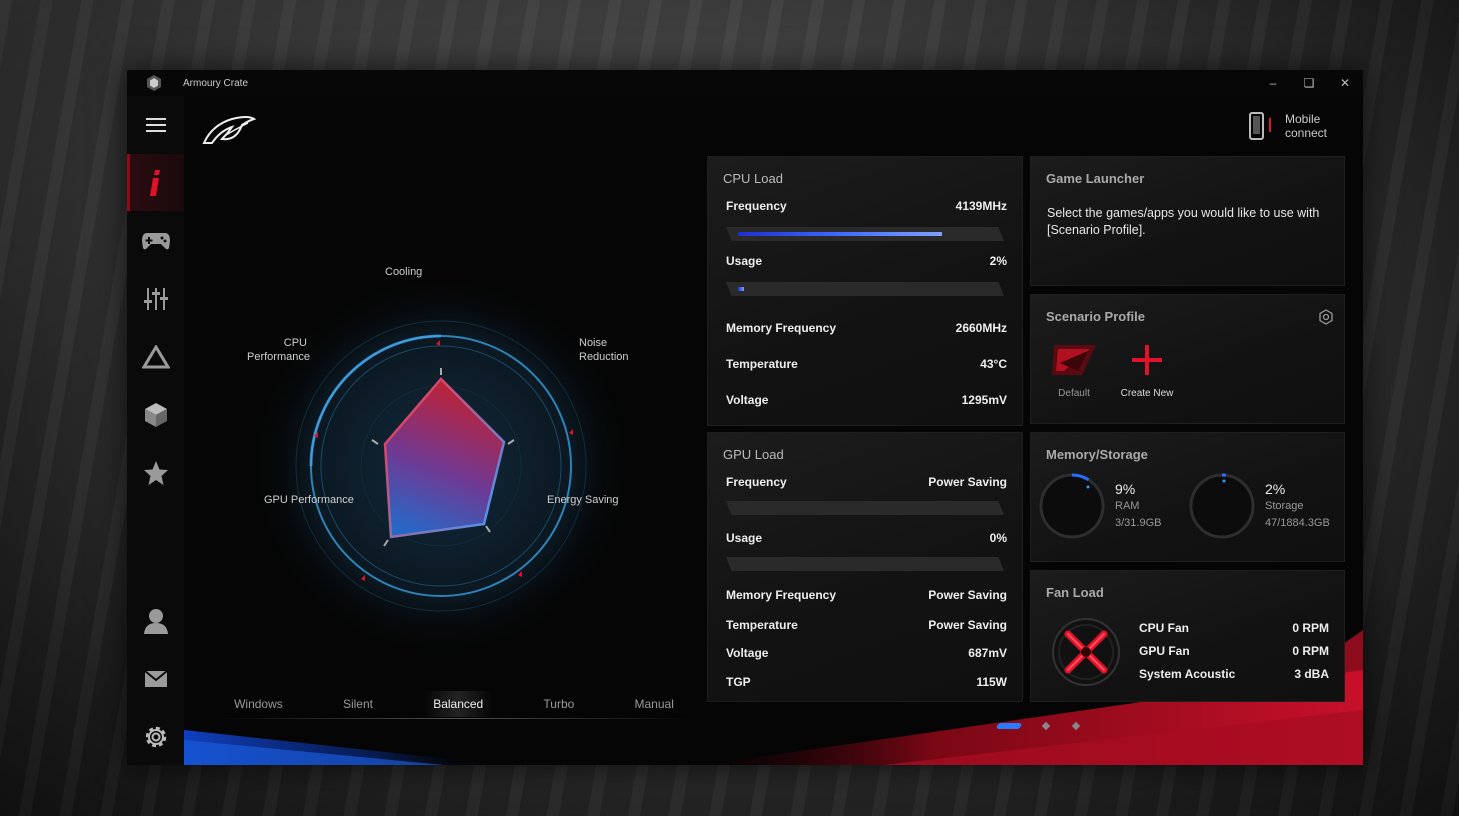  What do you see at coordinates (781, 328) in the screenshot?
I see `cpu-memfreq-label: Memory Frequency` at bounding box center [781, 328].